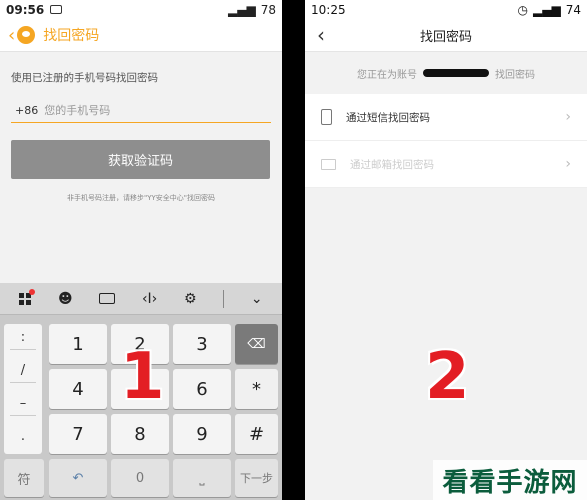  I want to click on alt-recovery-note: 非手机号码注册，请移步"YY安全中心"找回密码, so click(141, 198).